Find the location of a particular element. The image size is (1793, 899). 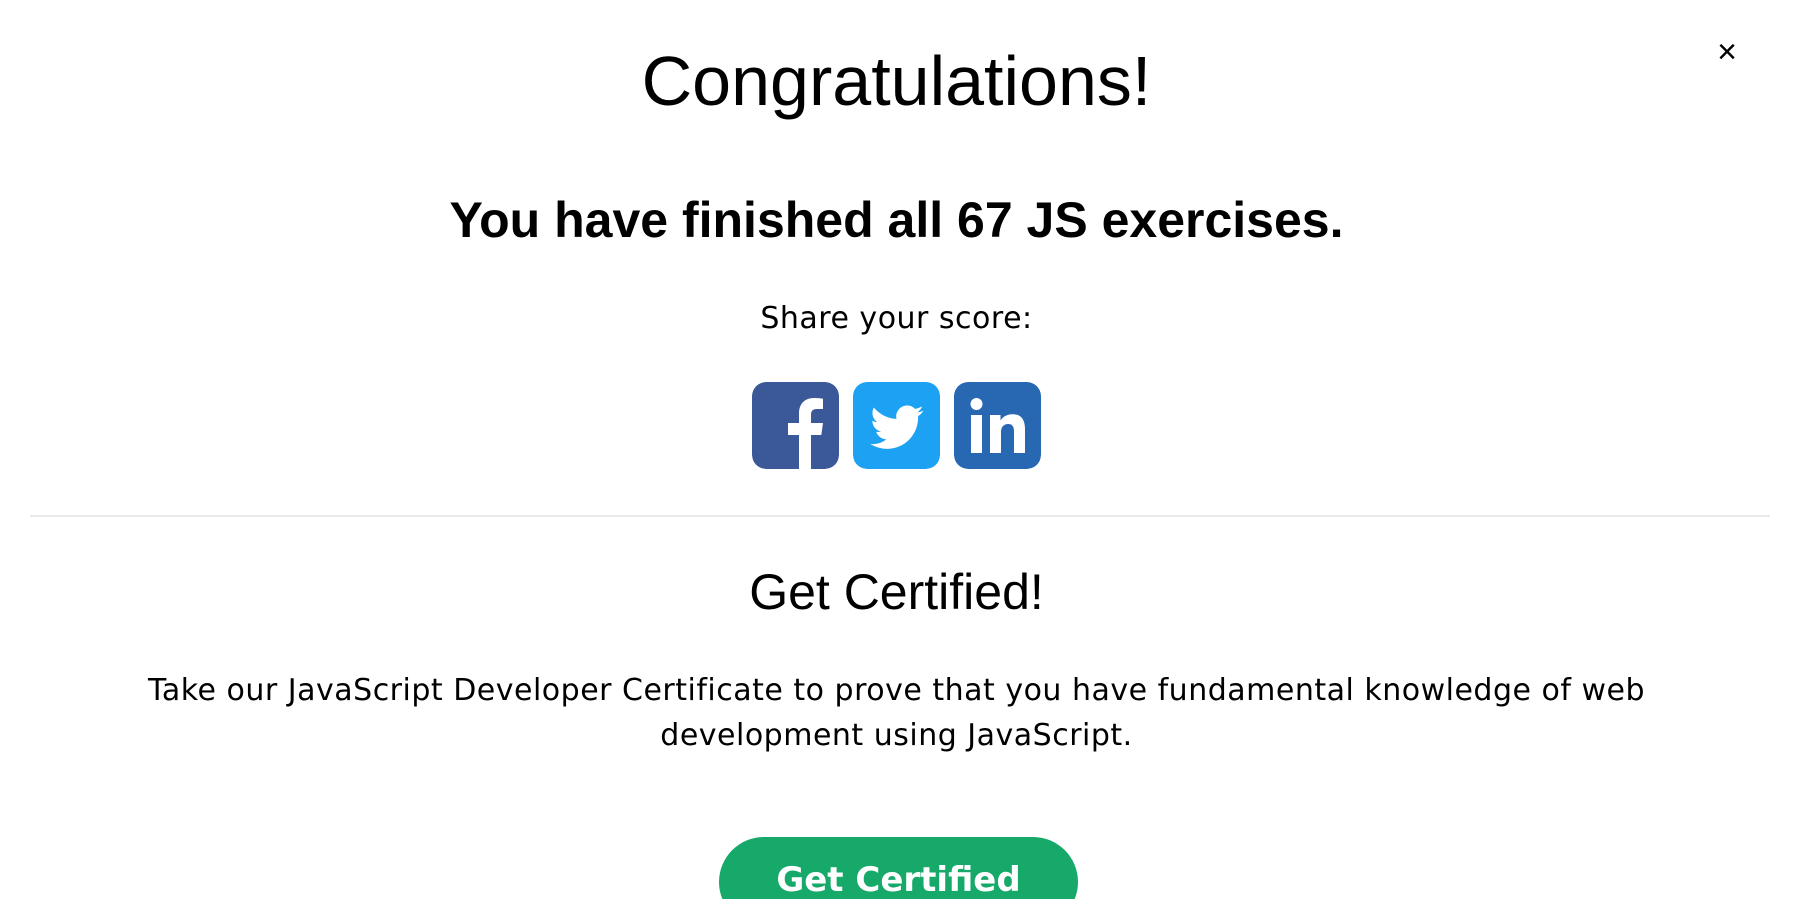

twitter-icon is located at coordinates (896, 425).